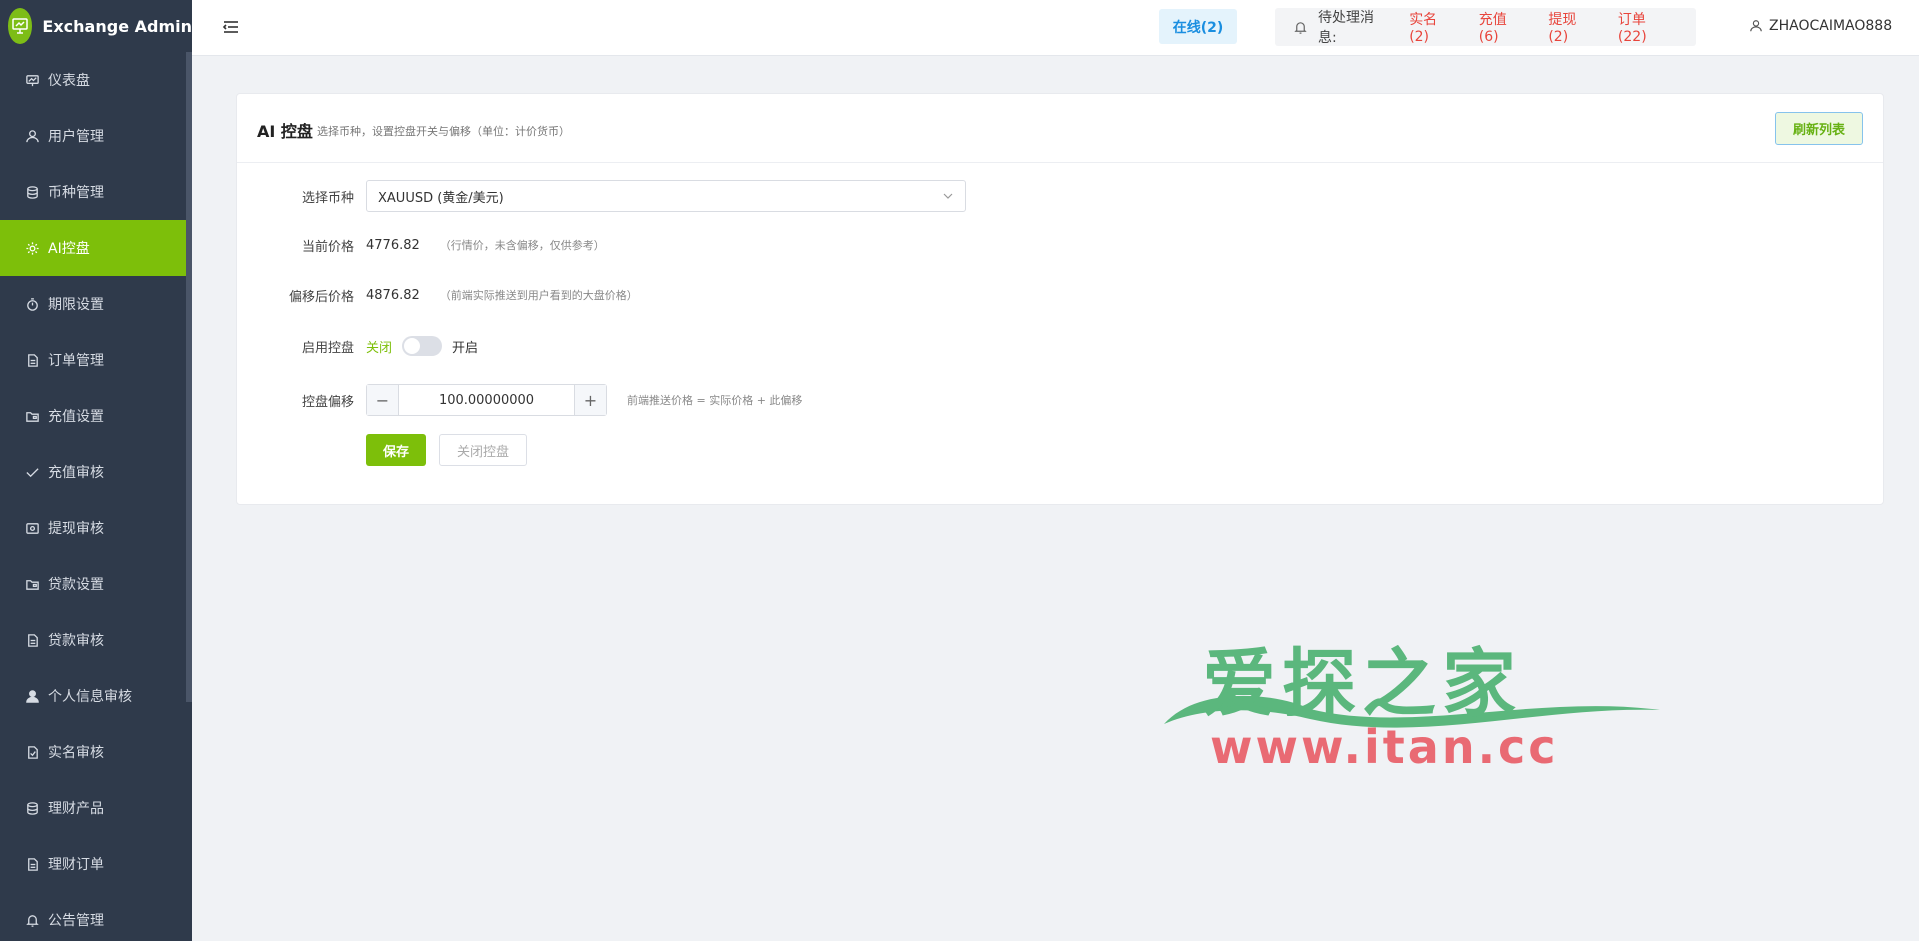 This screenshot has height=941, width=1919. What do you see at coordinates (522, 245) in the screenshot?
I see `current-price-hint: （行情价，未含偏移，仅供参考）` at bounding box center [522, 245].